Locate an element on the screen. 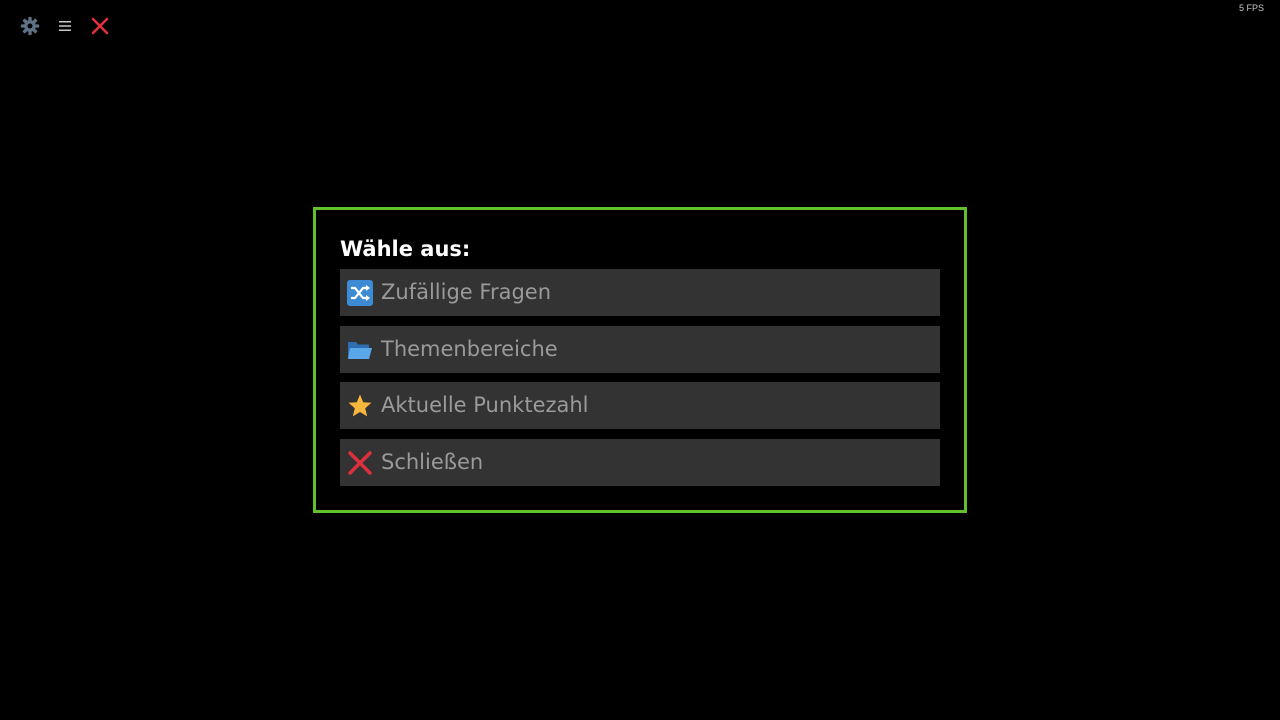  star-icon is located at coordinates (360, 406).